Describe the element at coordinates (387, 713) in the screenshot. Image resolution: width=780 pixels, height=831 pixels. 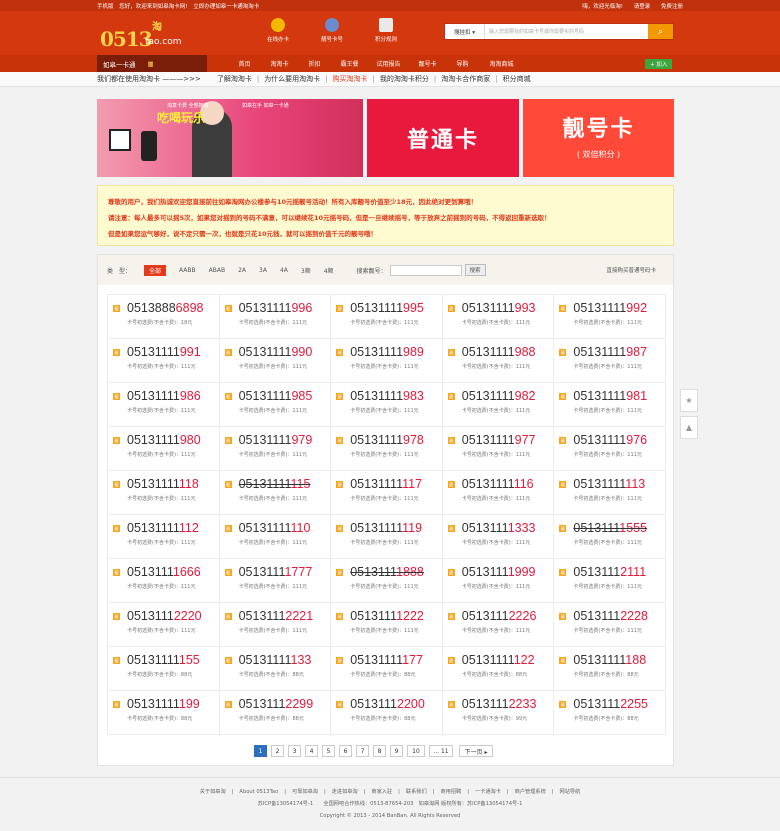
I see `number-card: 靓 05131112200 卡号初选费(不含卡费)：88元` at that location.